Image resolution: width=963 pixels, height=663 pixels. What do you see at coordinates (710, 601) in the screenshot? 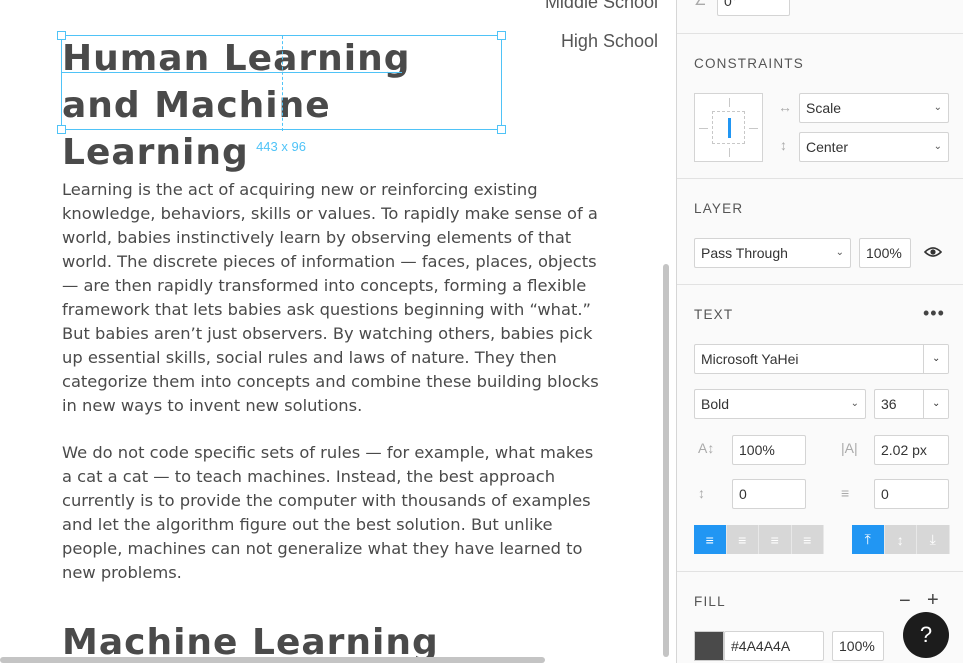
I see `fill-title: FILL` at bounding box center [710, 601].